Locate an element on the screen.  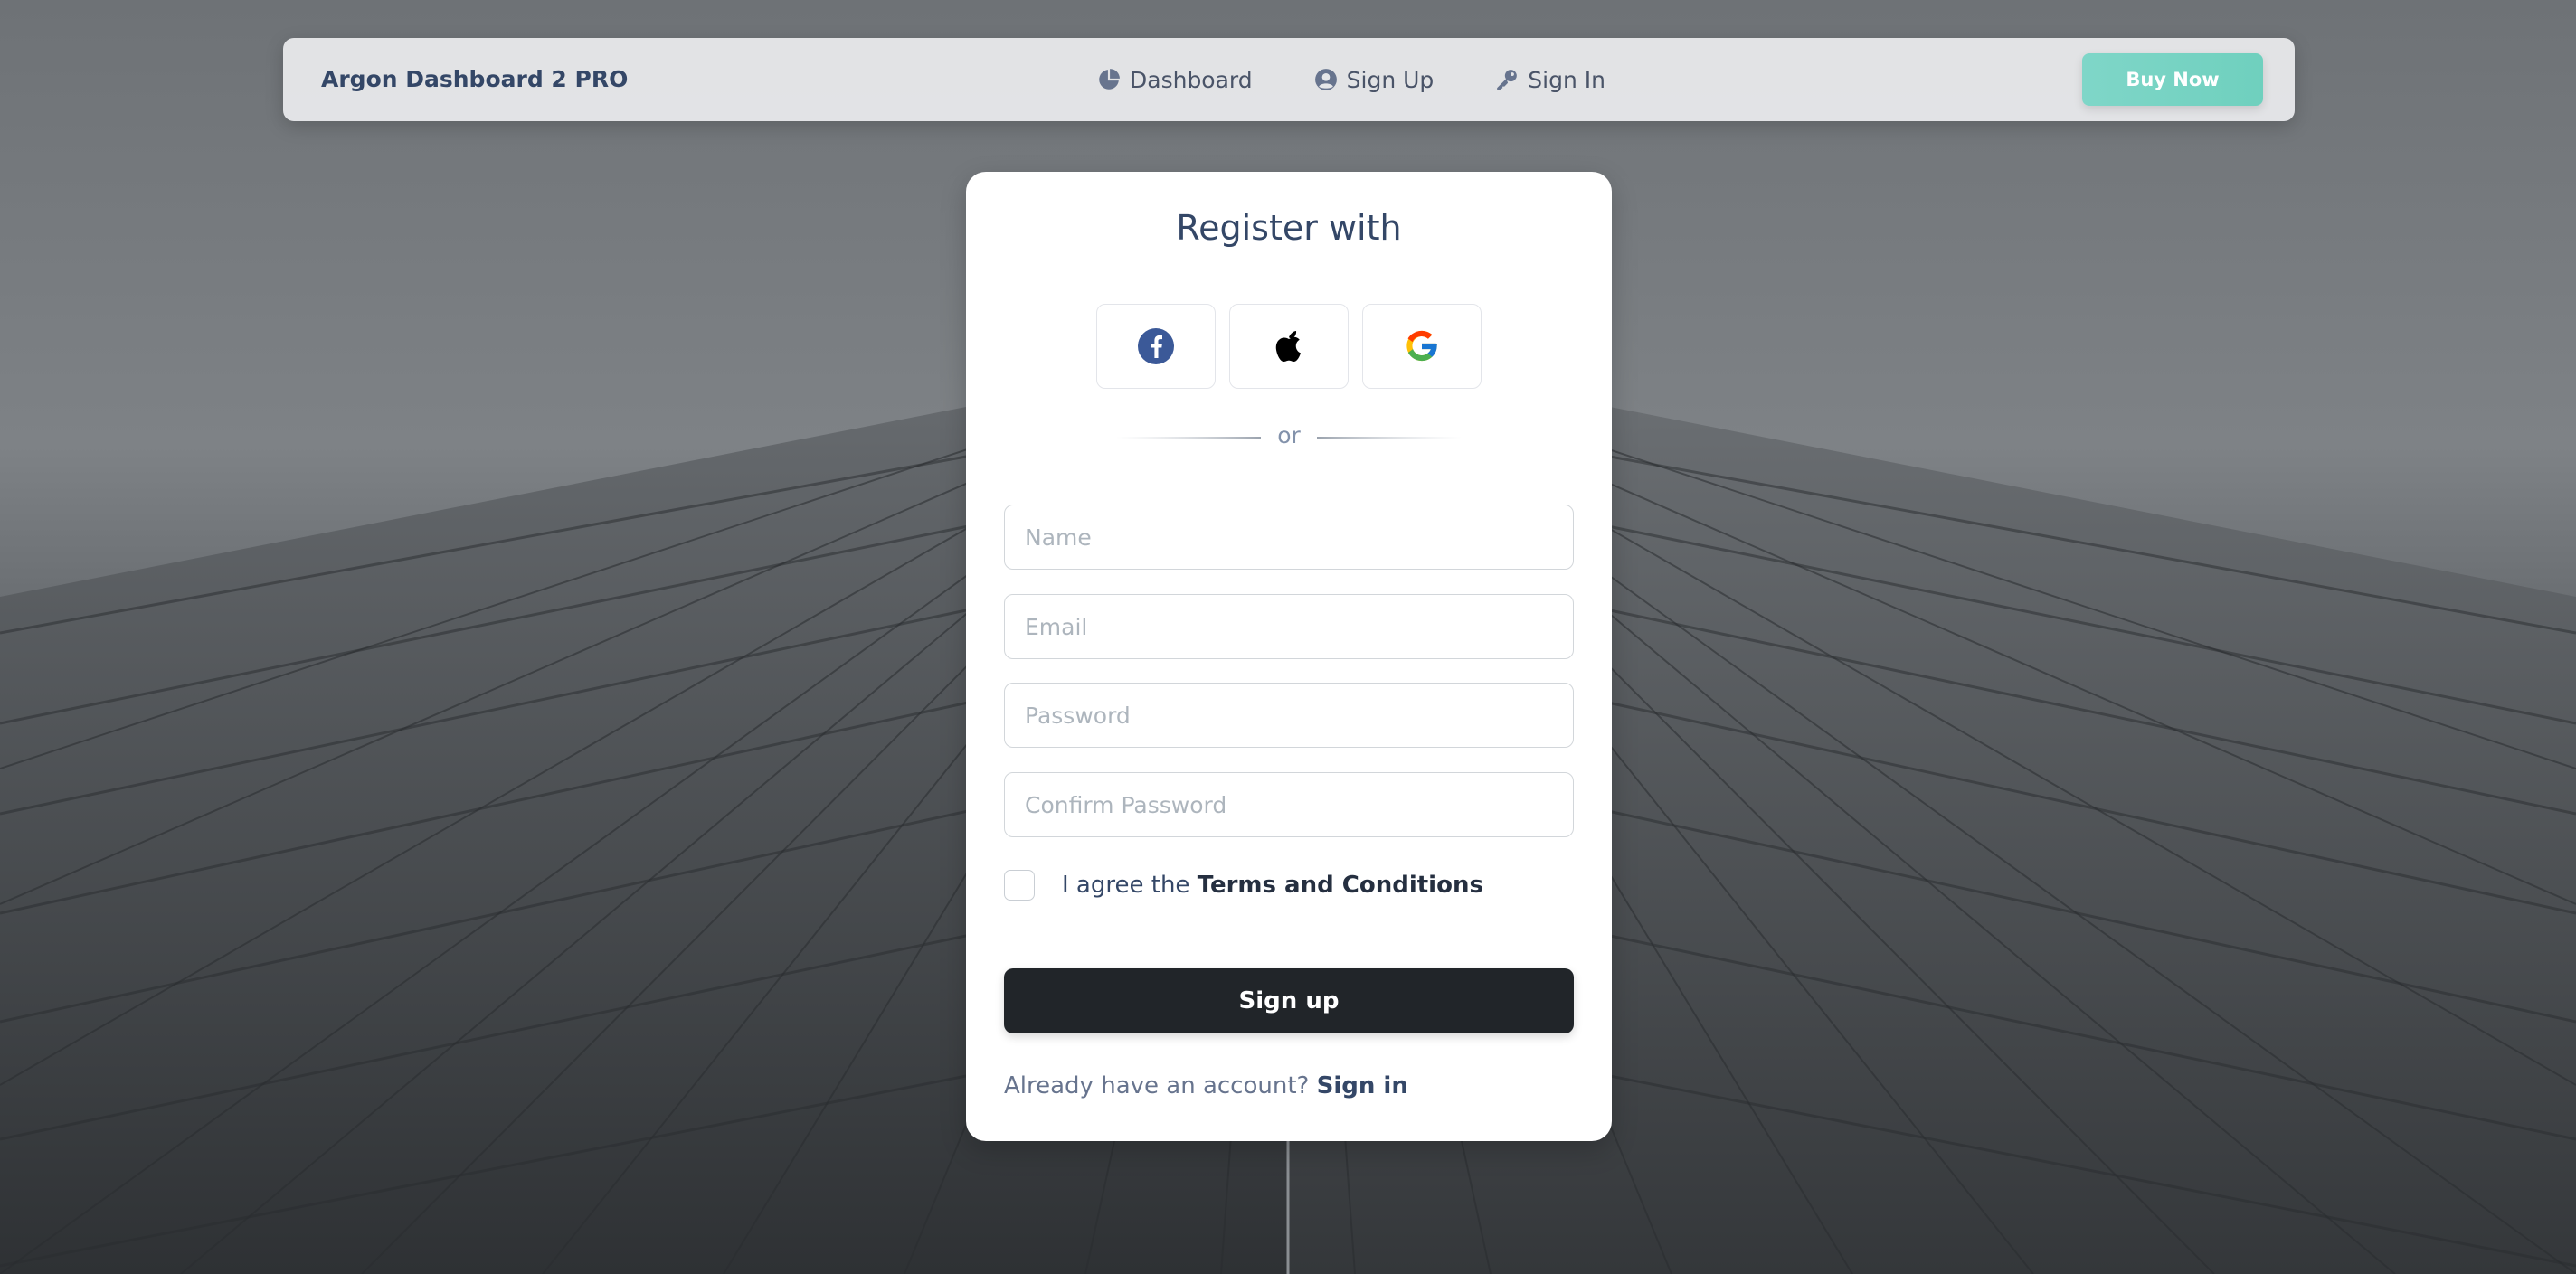
apple-login-button is located at coordinates (1289, 346).